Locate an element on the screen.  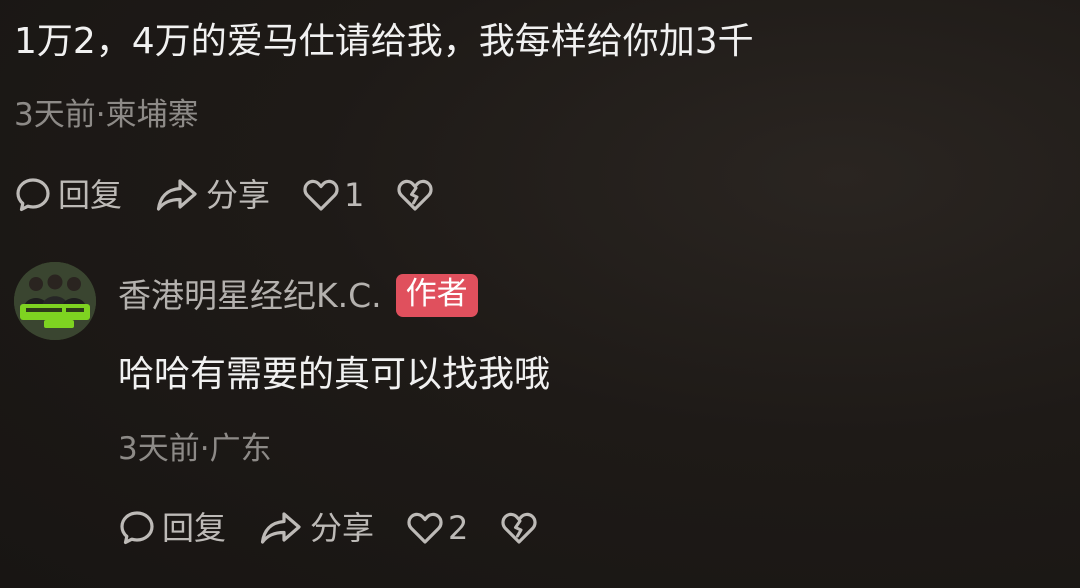
like-count: 1 is located at coordinates (354, 195).